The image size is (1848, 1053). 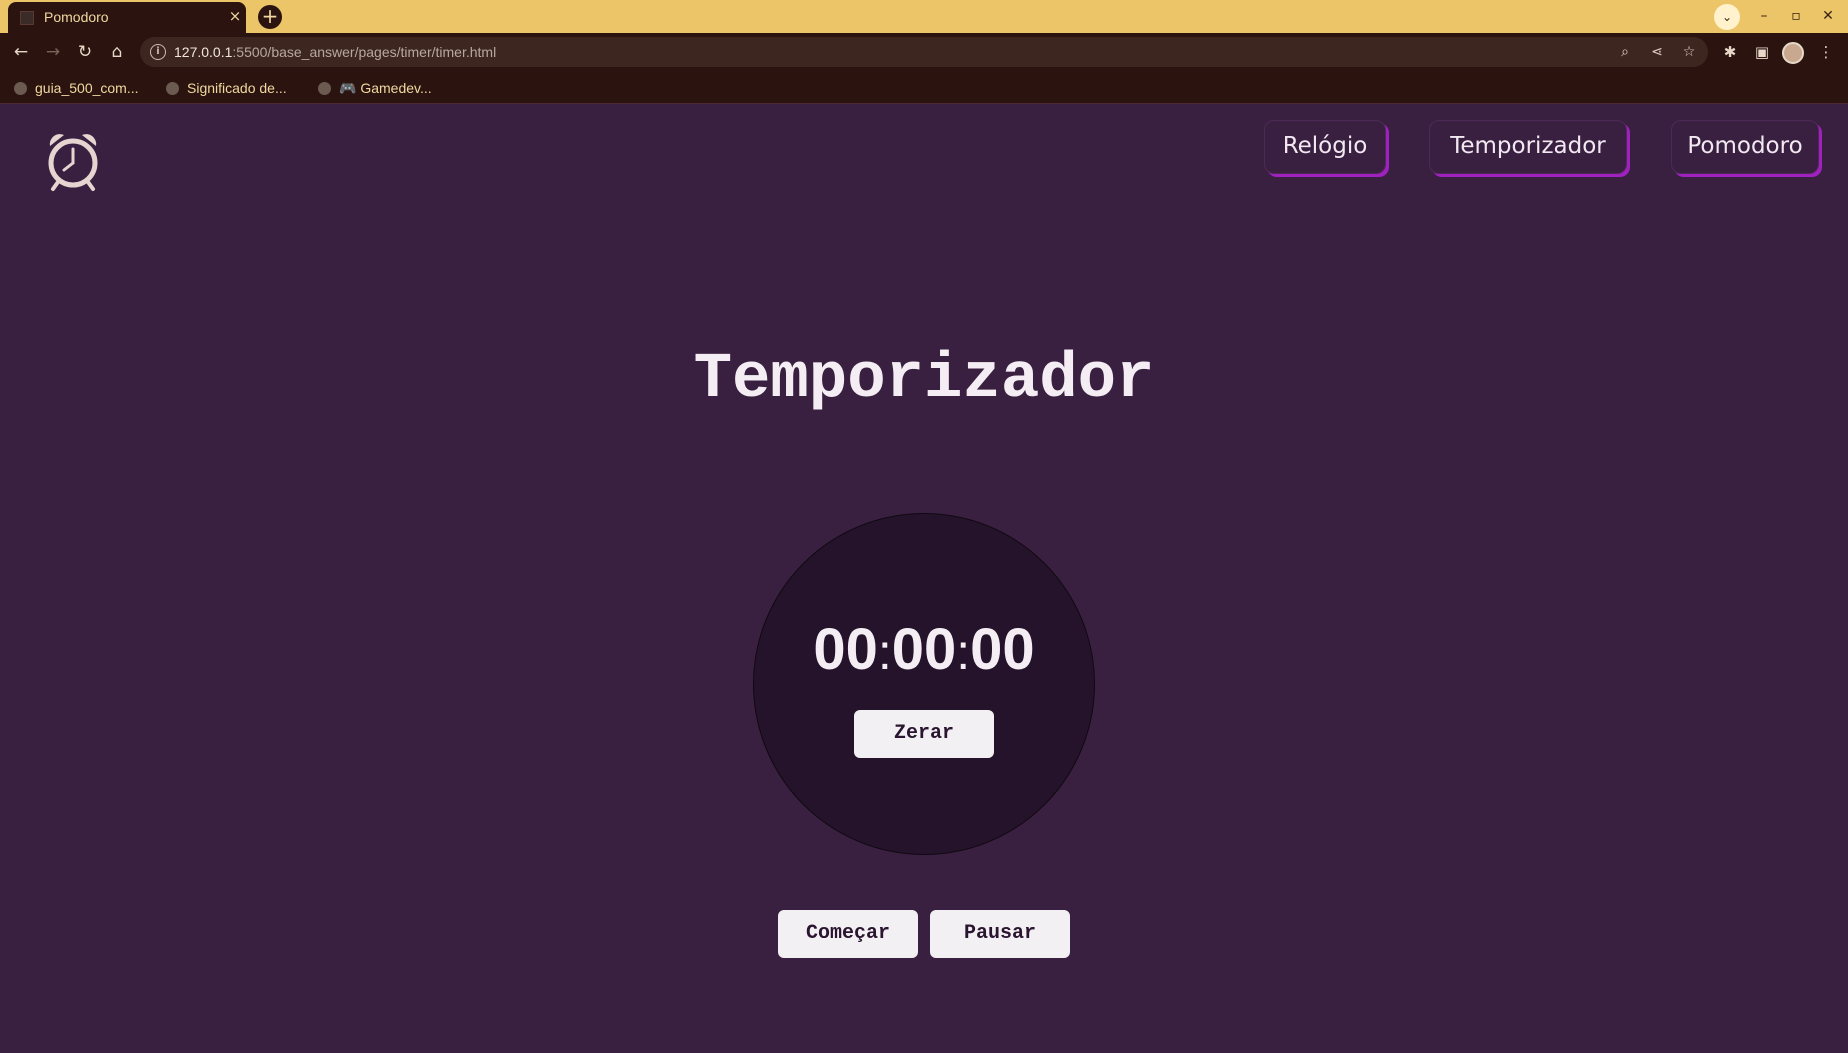 I want to click on alarm-clock-icon, so click(x=73, y=161).